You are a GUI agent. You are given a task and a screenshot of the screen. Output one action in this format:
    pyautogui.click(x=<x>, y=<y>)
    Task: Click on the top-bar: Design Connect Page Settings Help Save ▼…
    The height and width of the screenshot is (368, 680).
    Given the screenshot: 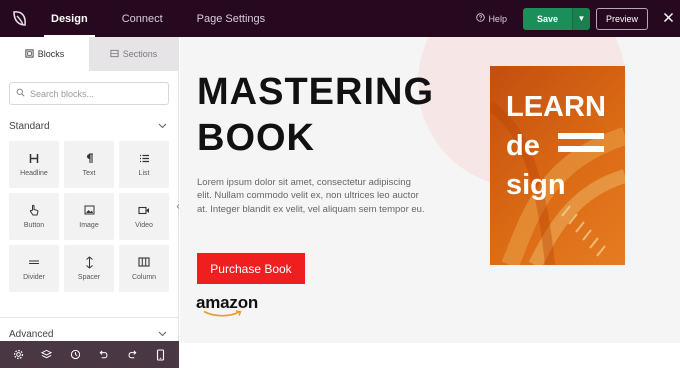 What is the action you would take?
    pyautogui.click(x=340, y=18)
    